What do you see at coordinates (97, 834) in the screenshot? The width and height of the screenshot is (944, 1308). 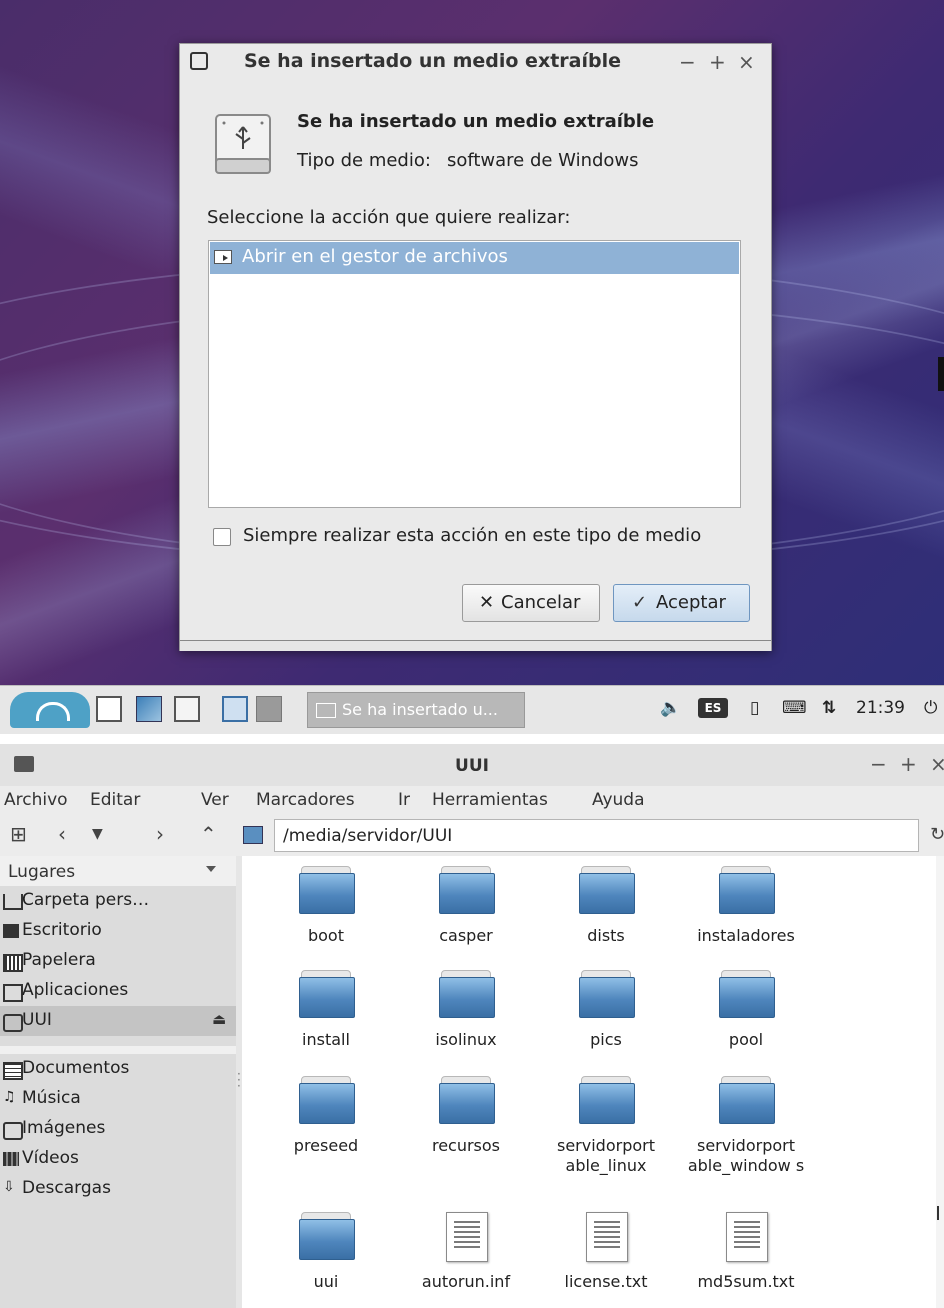 I see `history-dropdown-icon: ▼` at bounding box center [97, 834].